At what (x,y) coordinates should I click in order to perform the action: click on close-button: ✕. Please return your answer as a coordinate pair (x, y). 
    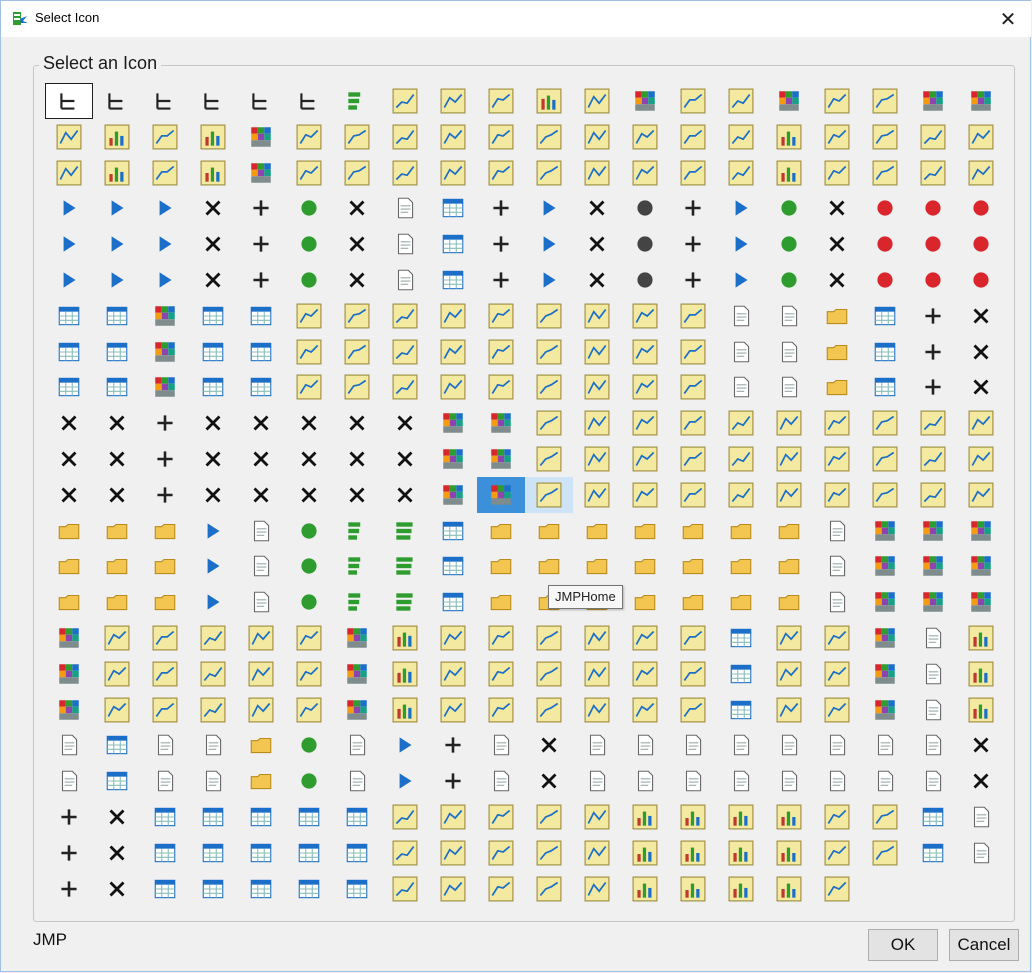
    Looking at the image, I should click on (1008, 19).